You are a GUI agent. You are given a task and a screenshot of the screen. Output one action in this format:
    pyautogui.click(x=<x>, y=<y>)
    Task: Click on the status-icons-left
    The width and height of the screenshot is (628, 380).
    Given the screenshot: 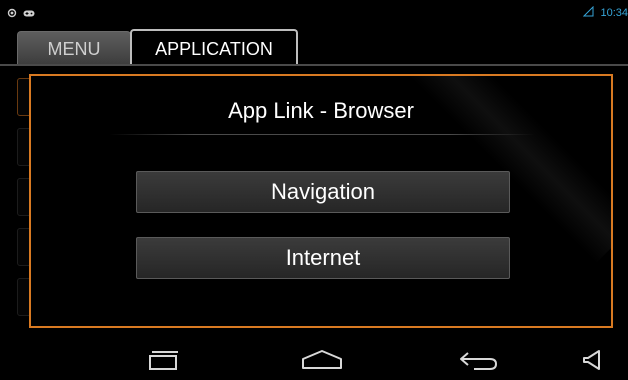 What is the action you would take?
    pyautogui.click(x=21, y=14)
    